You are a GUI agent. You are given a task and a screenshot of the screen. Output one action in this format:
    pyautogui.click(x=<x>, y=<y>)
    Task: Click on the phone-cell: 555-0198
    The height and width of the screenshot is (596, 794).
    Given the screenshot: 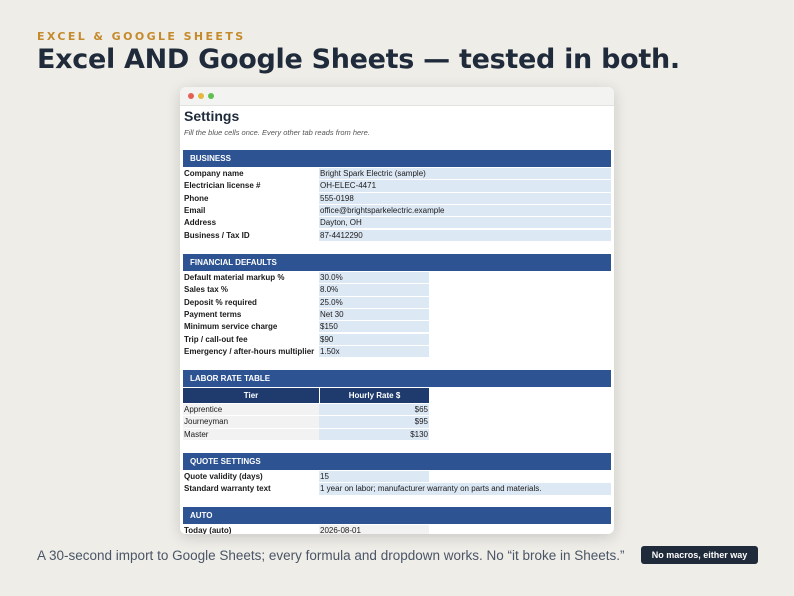 What is the action you would take?
    pyautogui.click(x=465, y=198)
    